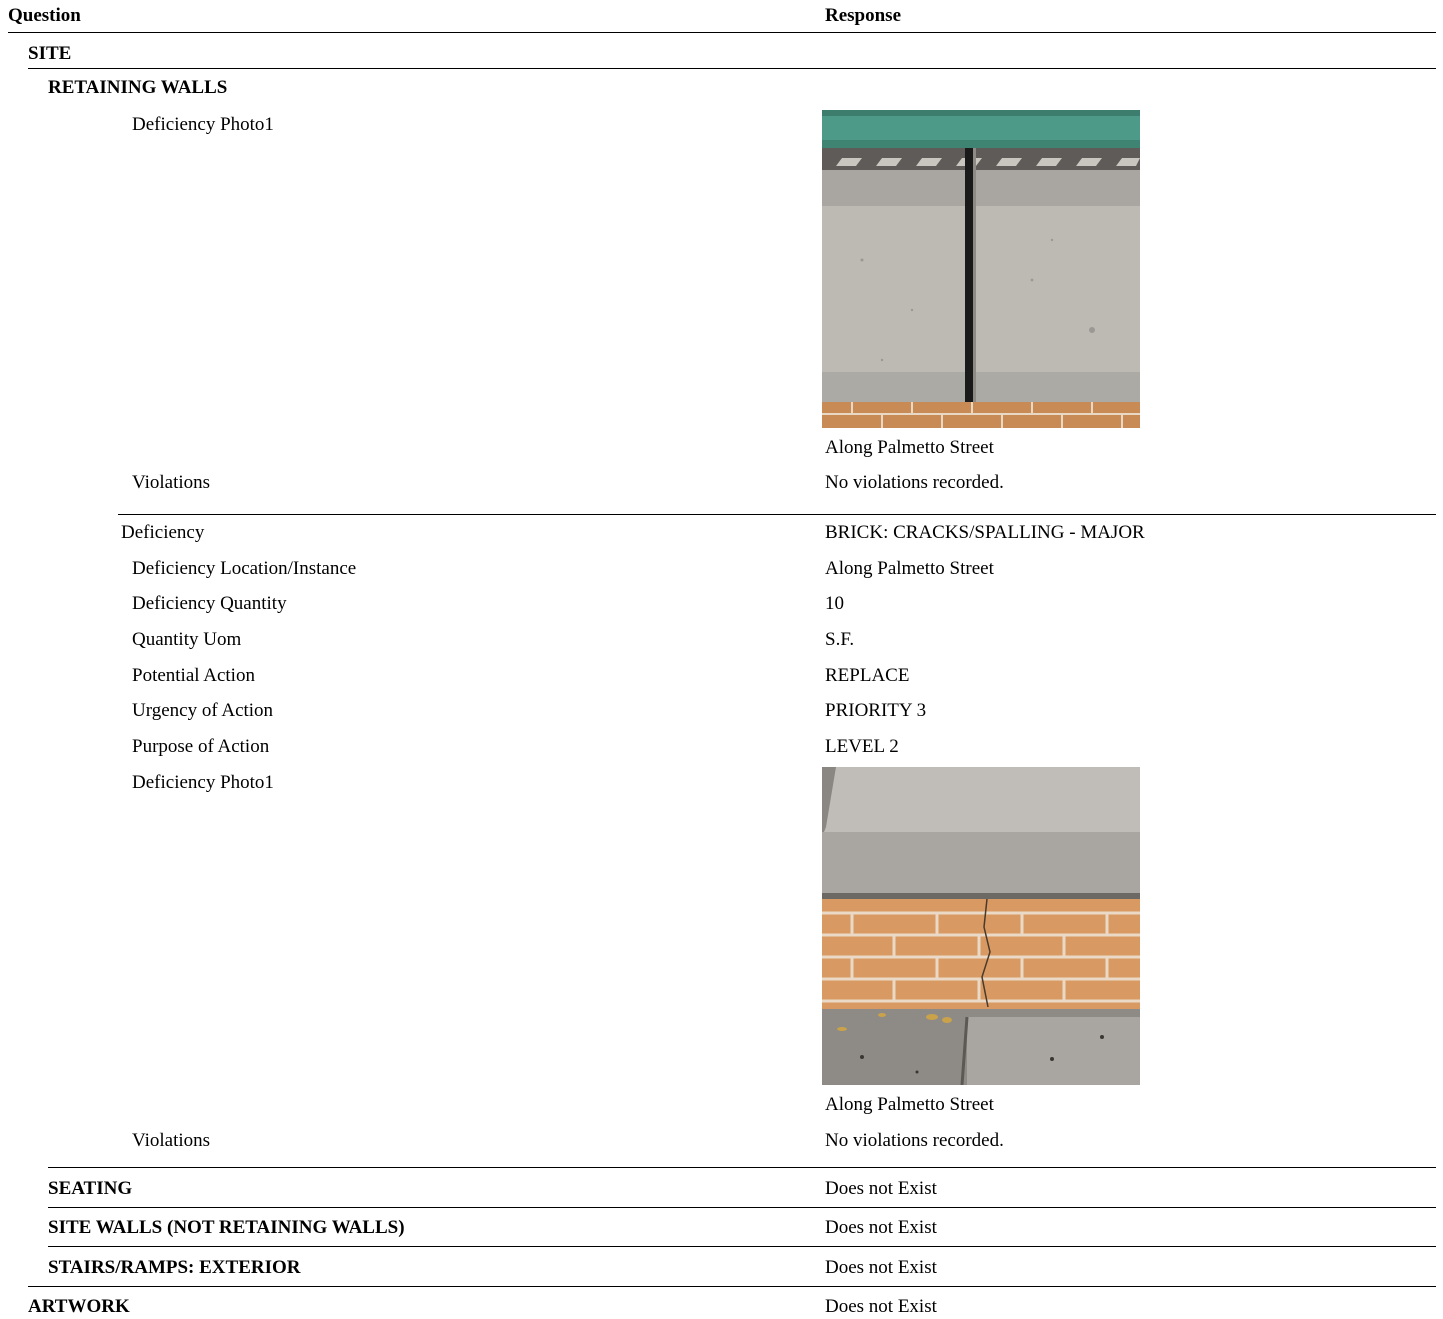 Image resolution: width=1443 pixels, height=1319 pixels. I want to click on subsection-retaining-walls-heading: RETAINING WALLS, so click(138, 87).